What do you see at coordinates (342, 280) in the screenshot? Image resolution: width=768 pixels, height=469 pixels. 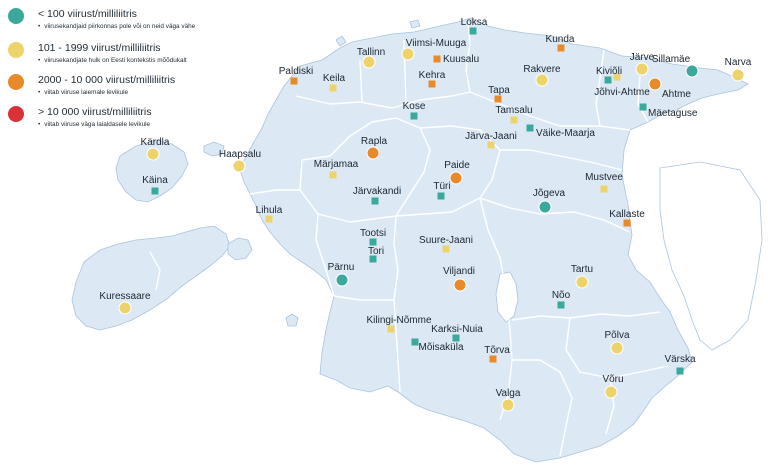 I see `city-marker-pärnu` at bounding box center [342, 280].